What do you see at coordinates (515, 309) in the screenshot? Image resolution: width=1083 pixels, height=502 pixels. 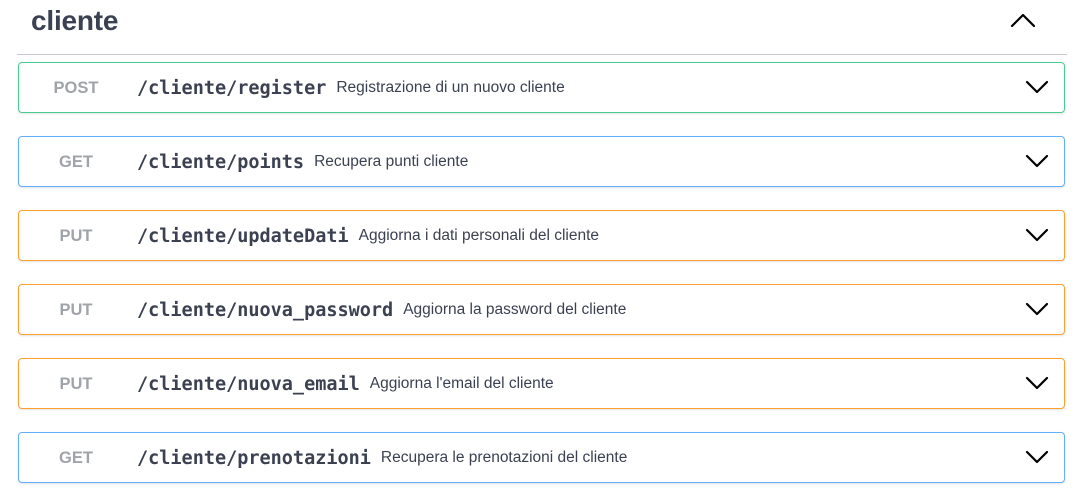 I see `operation-summary: Aggiorna la password del cliente` at bounding box center [515, 309].